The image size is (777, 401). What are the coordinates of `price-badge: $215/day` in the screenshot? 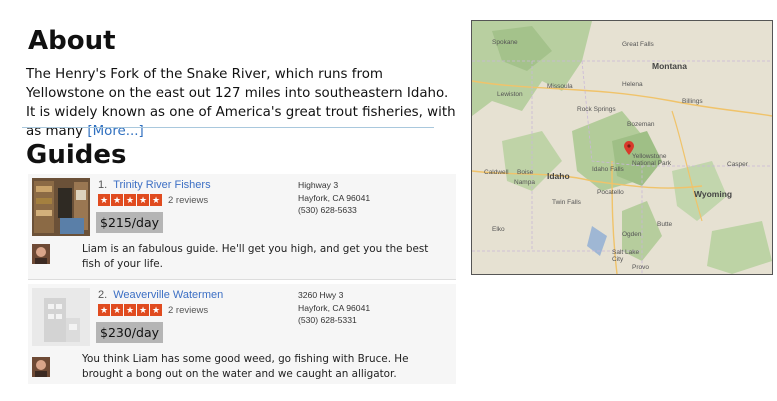 It's located at (130, 222).